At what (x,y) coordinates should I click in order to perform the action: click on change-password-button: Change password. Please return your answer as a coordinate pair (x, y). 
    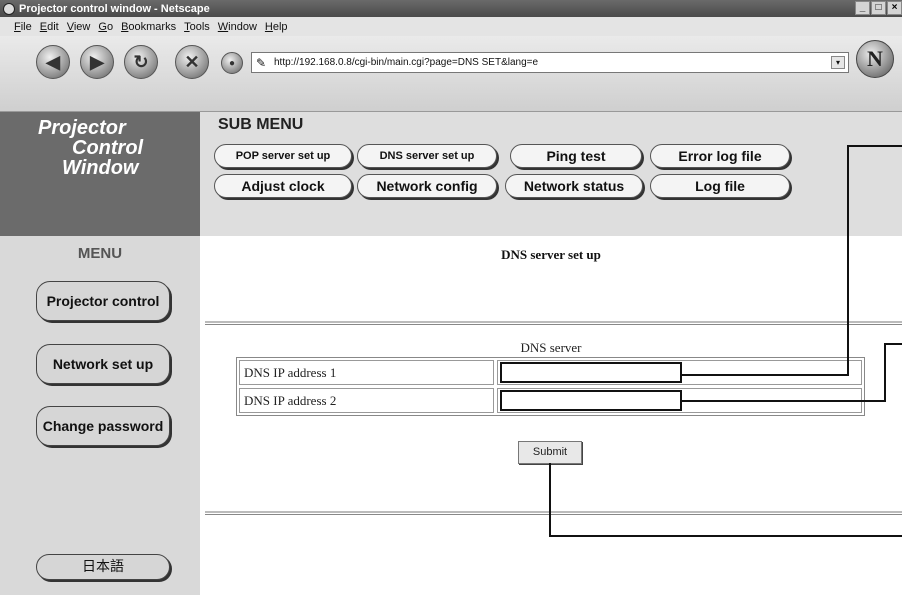
    Looking at the image, I should click on (103, 426).